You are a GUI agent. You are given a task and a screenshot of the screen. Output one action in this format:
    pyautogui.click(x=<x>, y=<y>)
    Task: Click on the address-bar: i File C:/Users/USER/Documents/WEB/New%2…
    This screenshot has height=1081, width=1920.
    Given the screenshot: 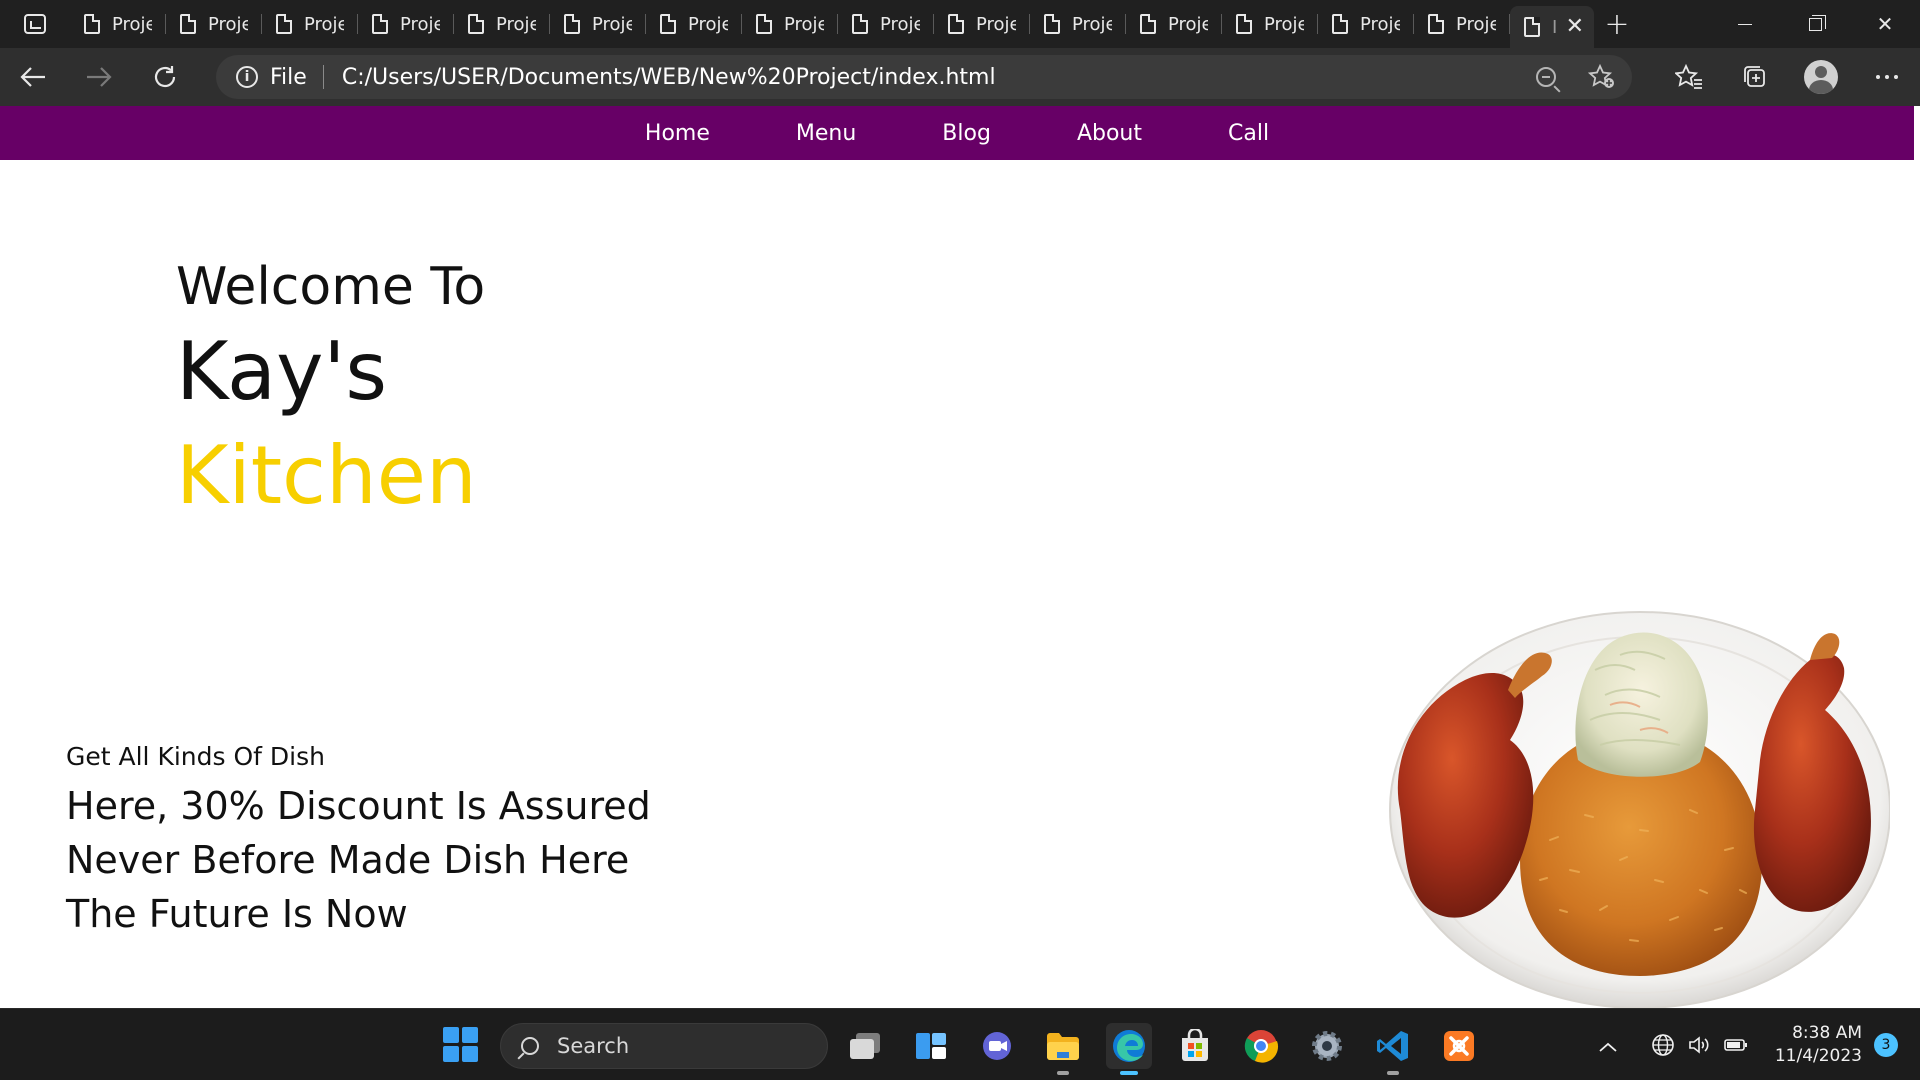 What is the action you would take?
    pyautogui.click(x=924, y=77)
    